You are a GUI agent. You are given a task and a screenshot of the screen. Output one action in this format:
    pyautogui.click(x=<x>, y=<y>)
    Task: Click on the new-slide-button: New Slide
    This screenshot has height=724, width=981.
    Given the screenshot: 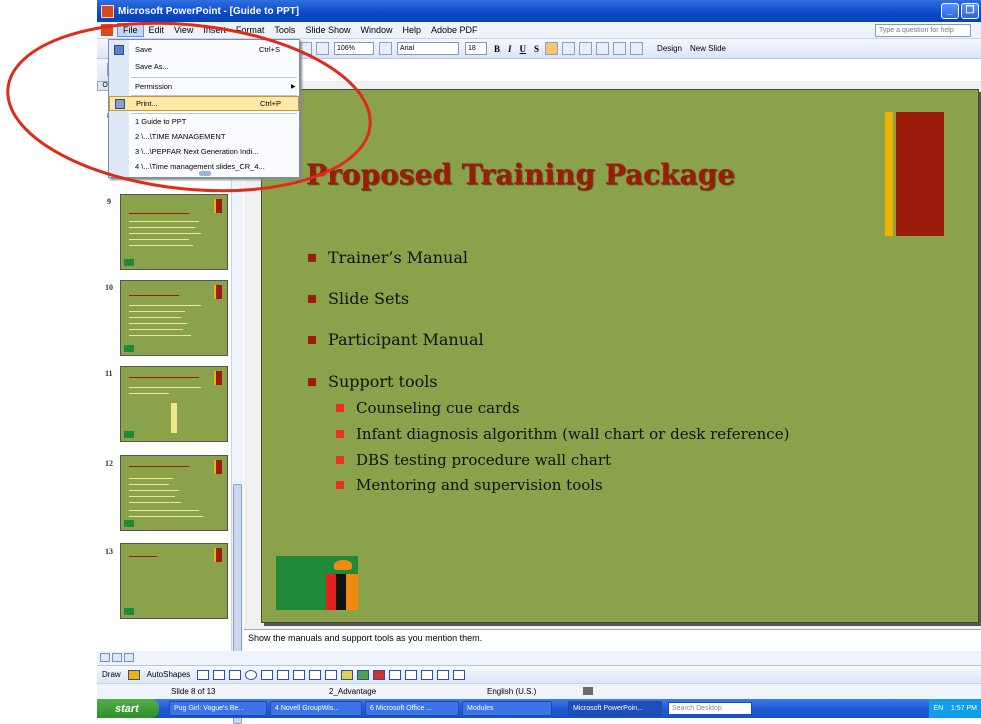 What is the action you would take?
    pyautogui.click(x=708, y=48)
    